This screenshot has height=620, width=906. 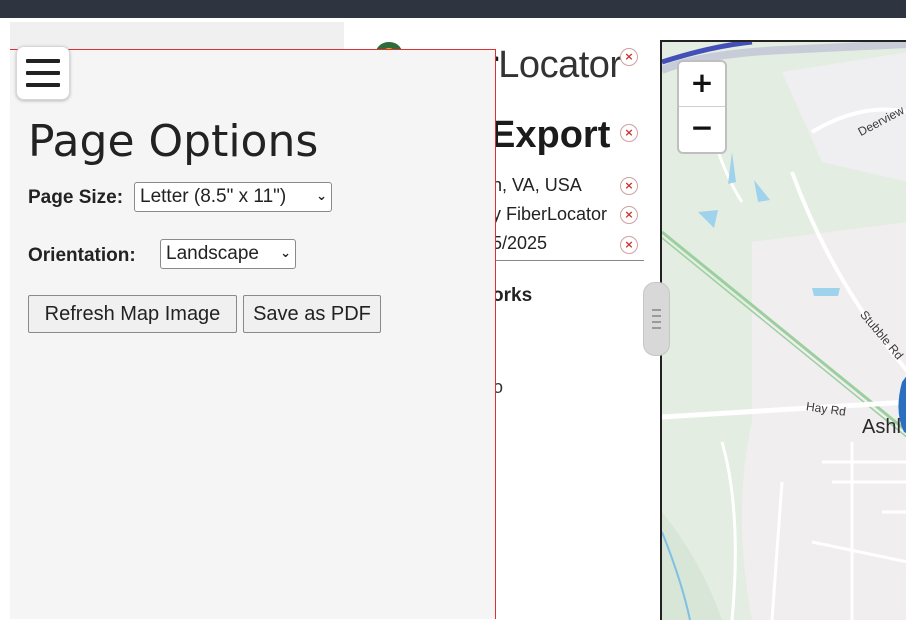 I want to click on page-options-title: Page Options, so click(x=173, y=141).